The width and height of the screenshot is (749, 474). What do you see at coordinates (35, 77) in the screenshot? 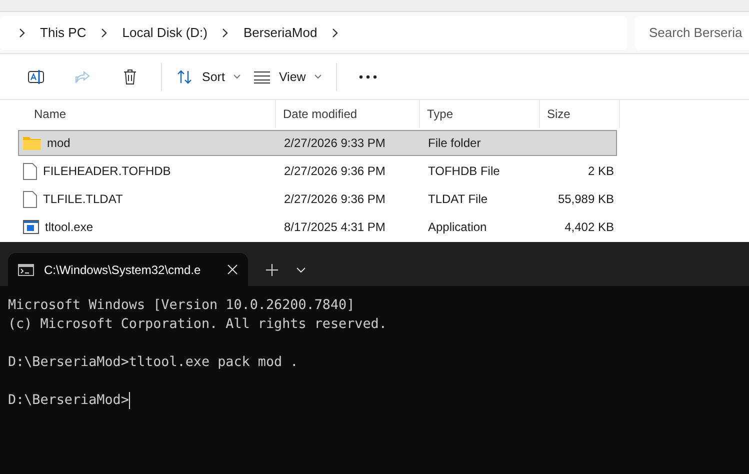
I see `rename-icon` at bounding box center [35, 77].